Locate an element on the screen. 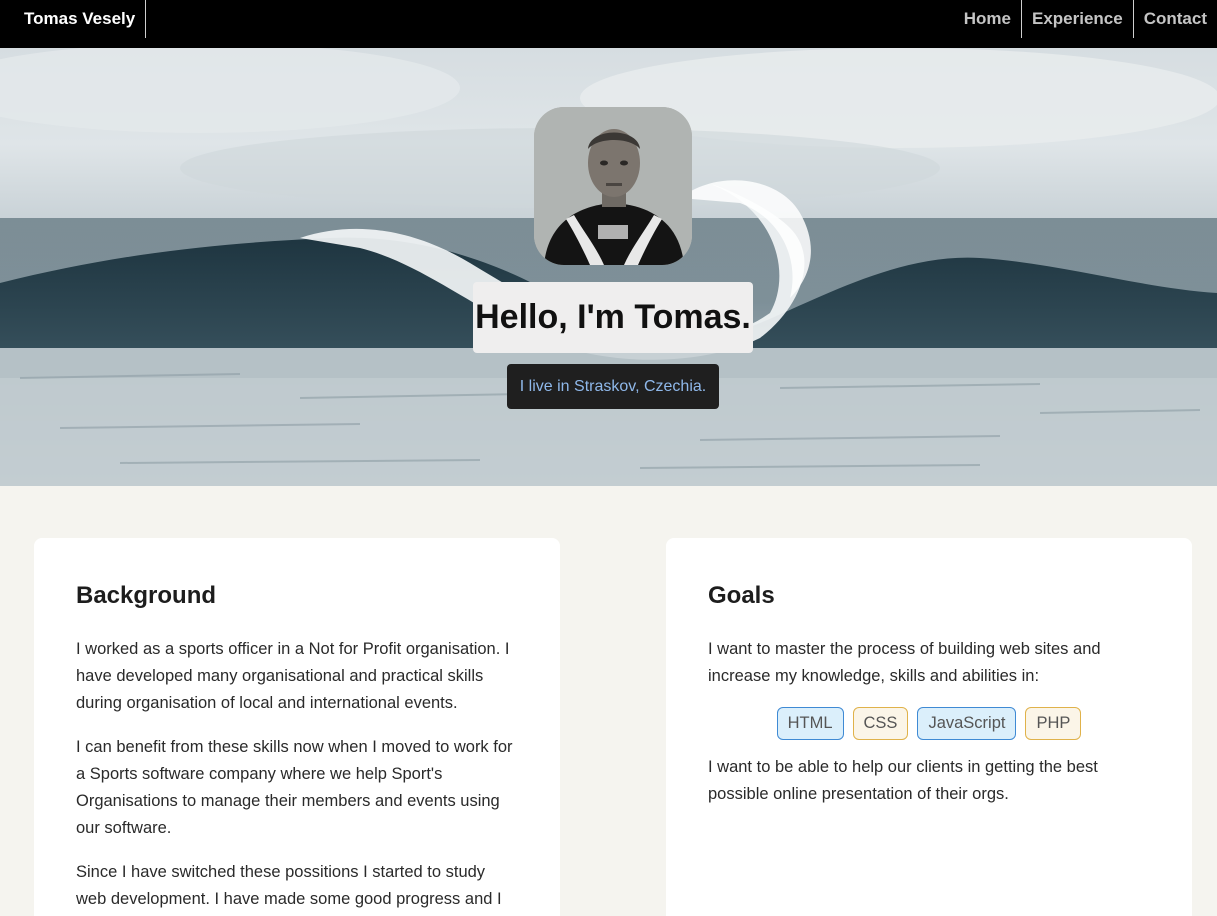 The width and height of the screenshot is (1217, 916). brand-link: Tomas Vesely is located at coordinates (73, 19).